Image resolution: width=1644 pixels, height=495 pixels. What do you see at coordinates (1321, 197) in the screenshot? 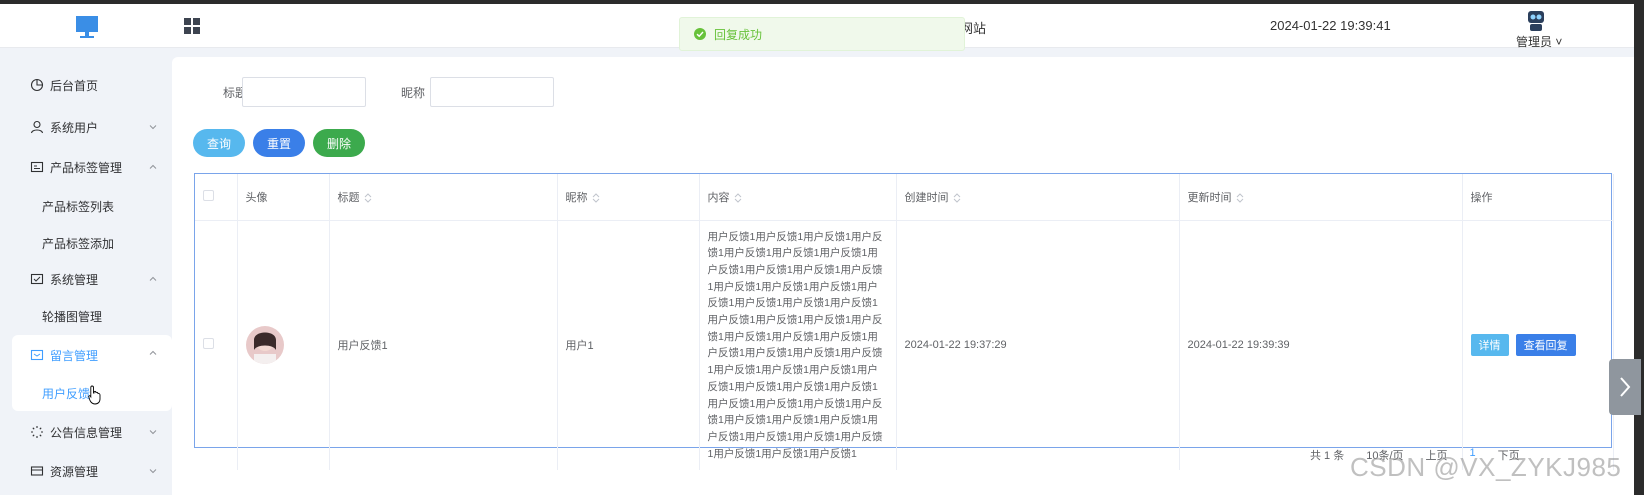
I see `column-header-updated: 更新时间` at bounding box center [1321, 197].